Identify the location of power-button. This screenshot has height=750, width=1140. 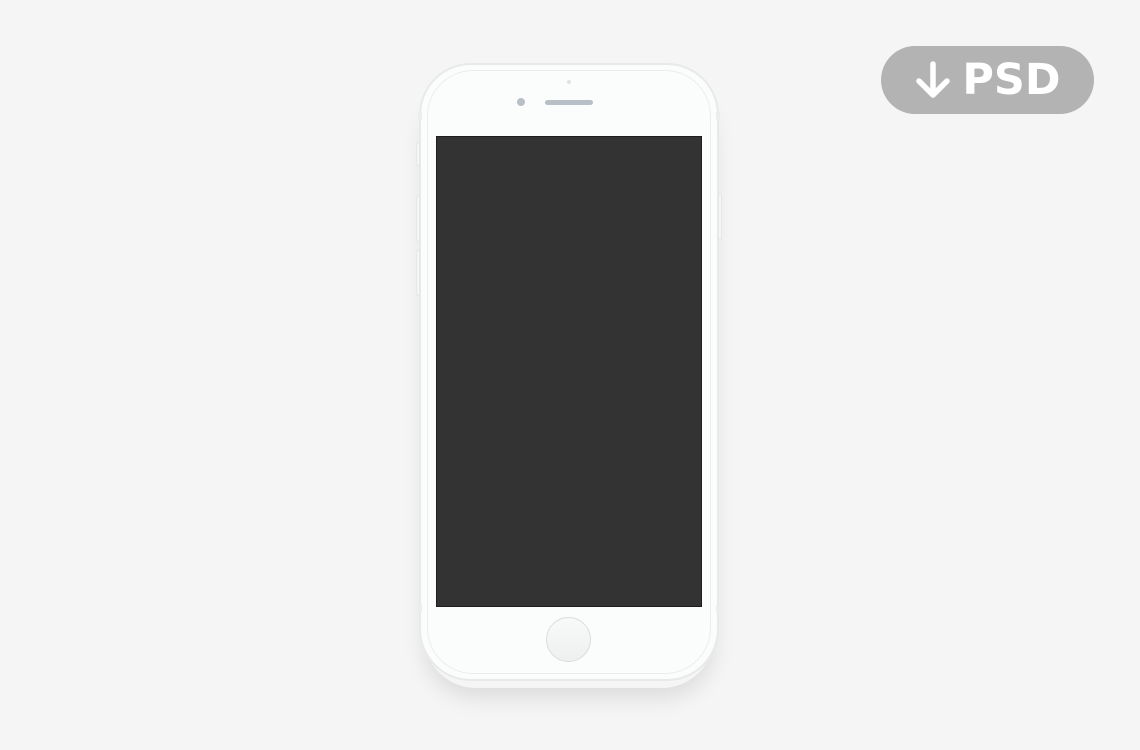
(720, 217).